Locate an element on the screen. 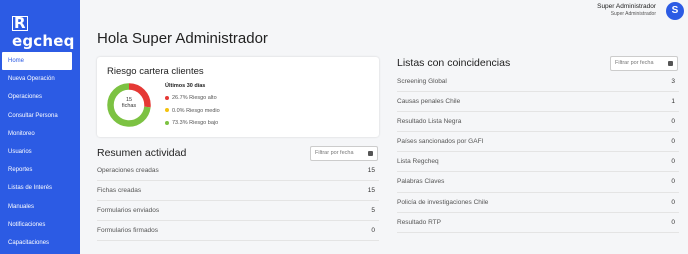  activity-date-filter: Filtrar por fecha is located at coordinates (344, 153).